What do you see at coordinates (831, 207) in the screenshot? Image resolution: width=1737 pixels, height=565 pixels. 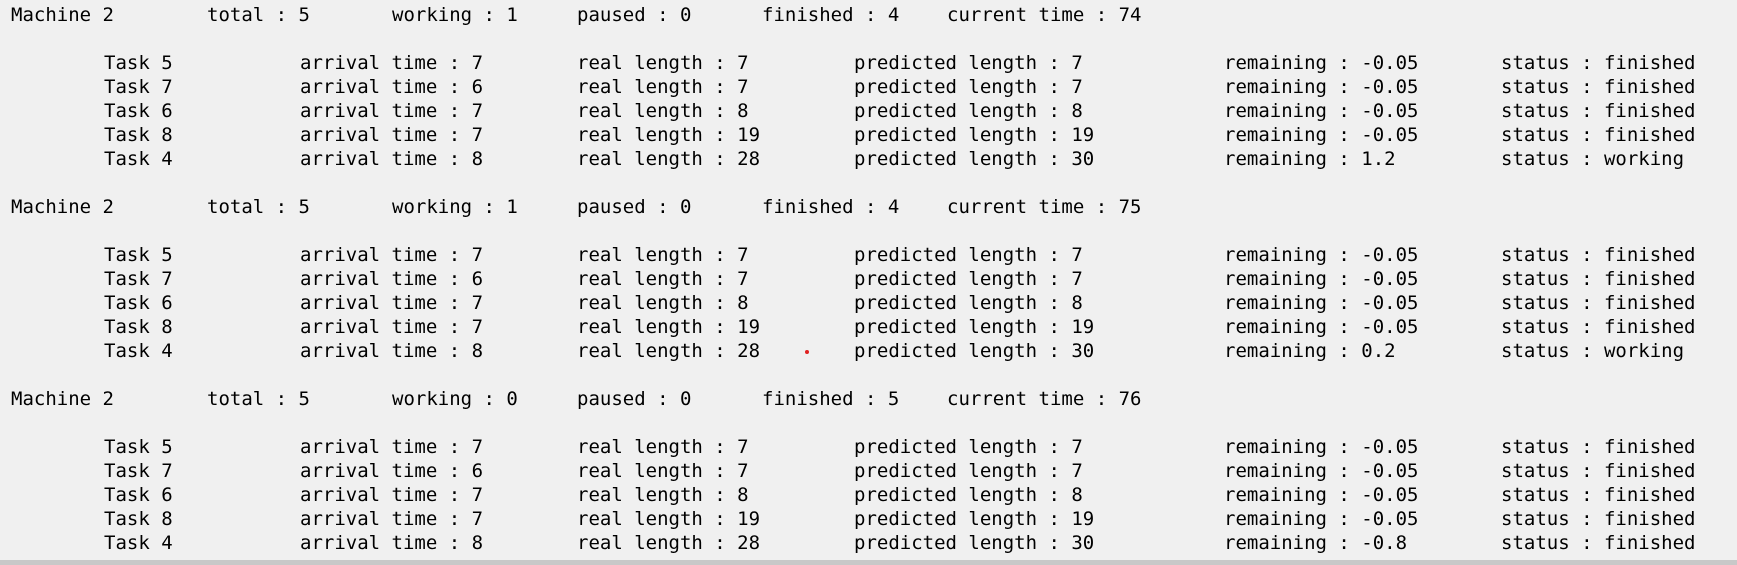 I see `finished-count: finished : 4` at bounding box center [831, 207].